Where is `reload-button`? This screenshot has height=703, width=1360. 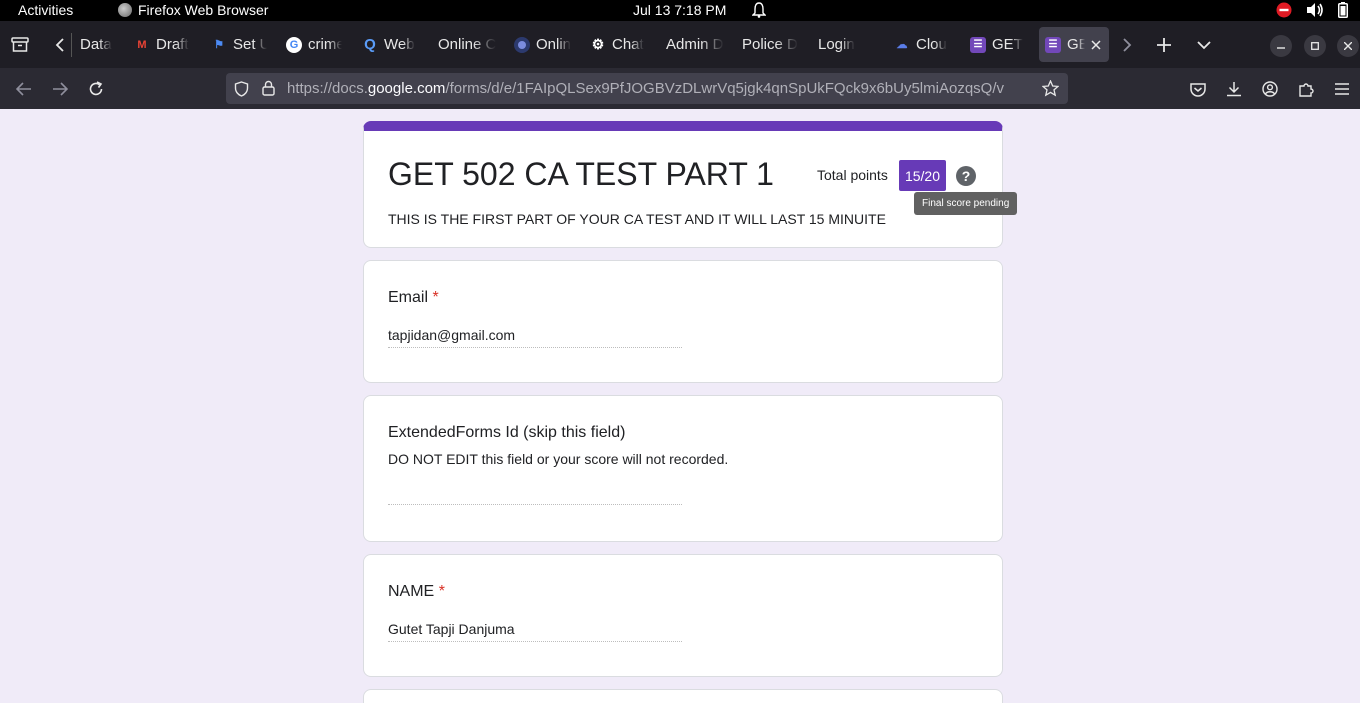 reload-button is located at coordinates (96, 89).